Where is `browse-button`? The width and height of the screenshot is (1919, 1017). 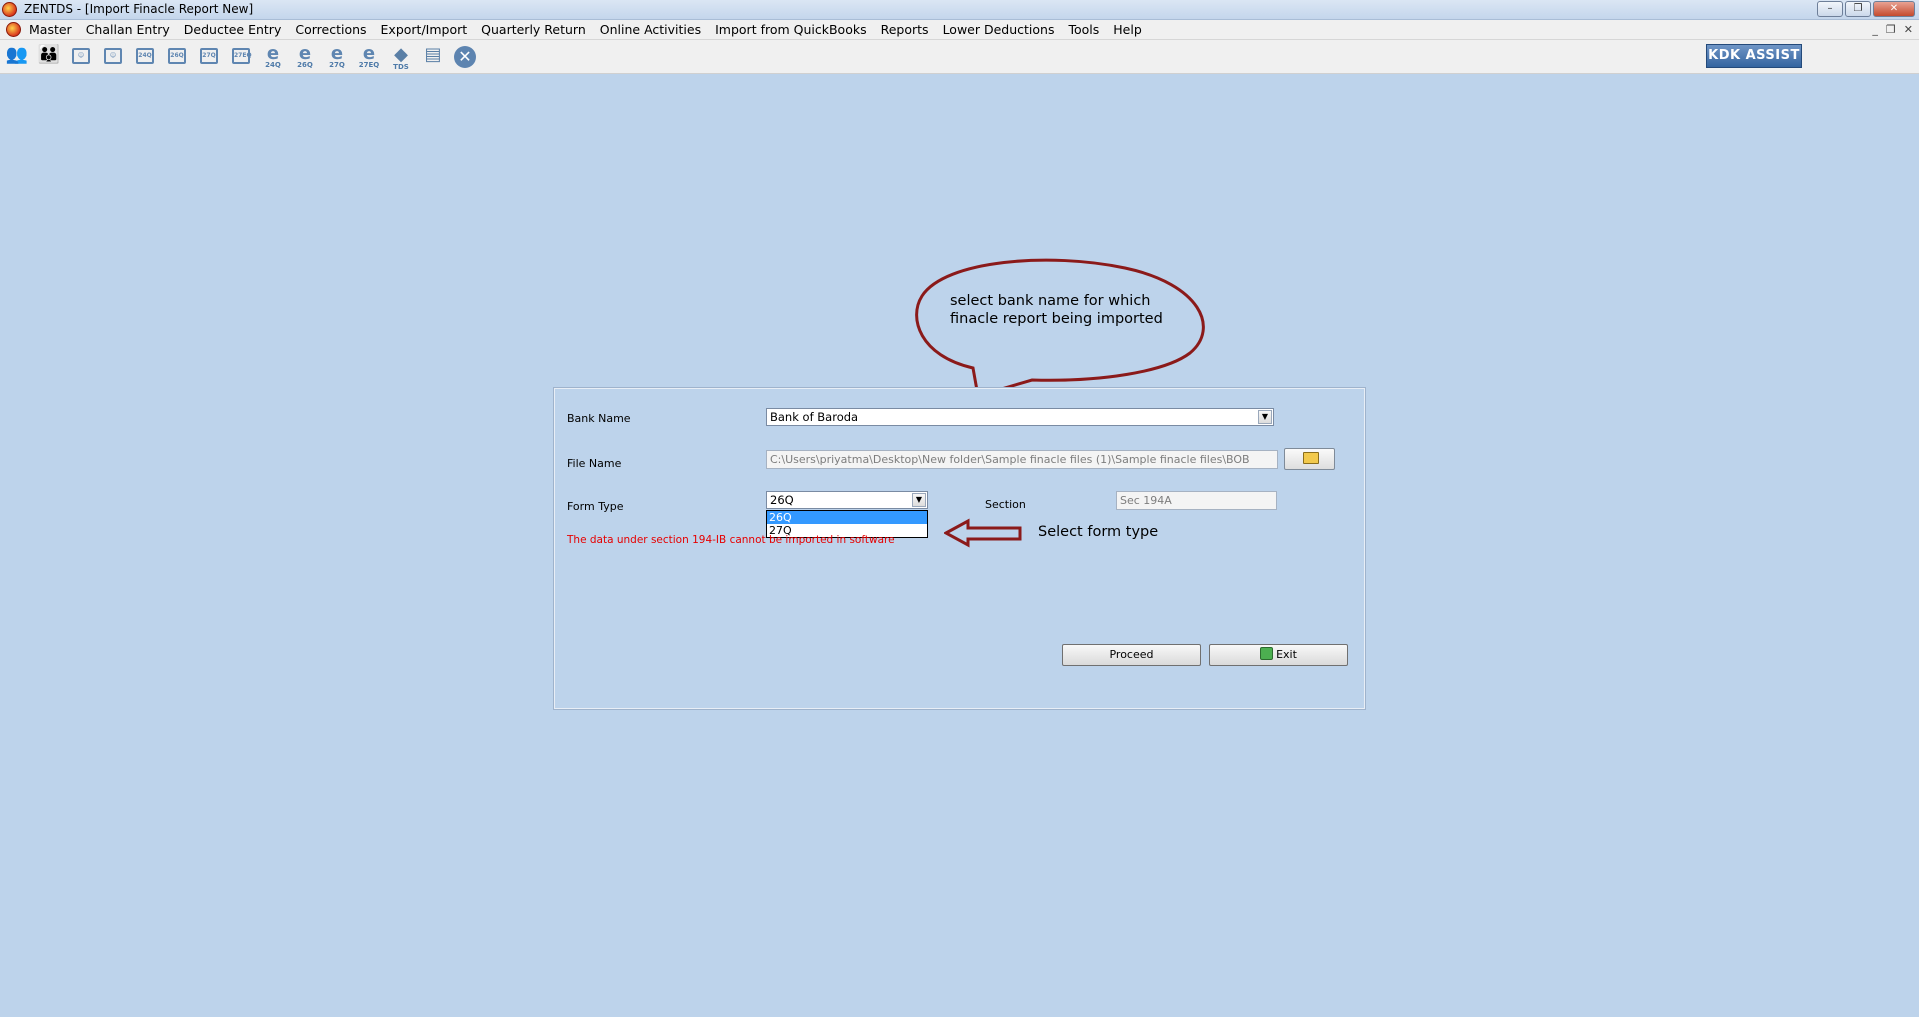
browse-button is located at coordinates (1309, 459).